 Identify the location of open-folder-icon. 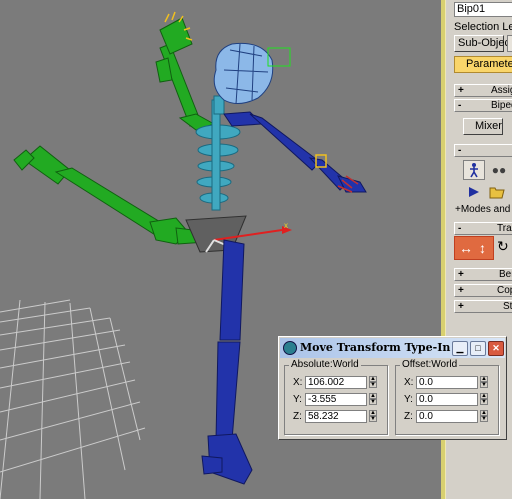
(497, 193).